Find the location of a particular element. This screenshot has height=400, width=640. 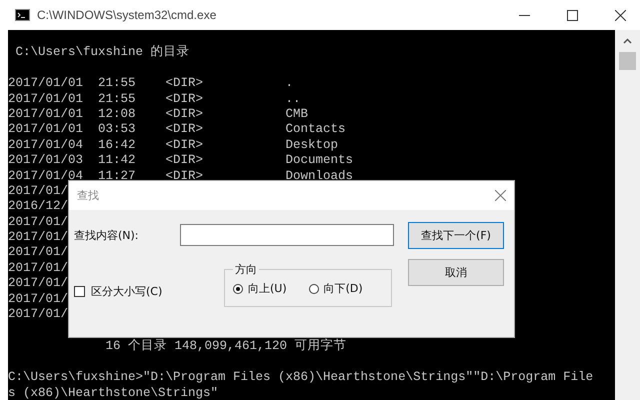

file-name: . is located at coordinates (290, 84).